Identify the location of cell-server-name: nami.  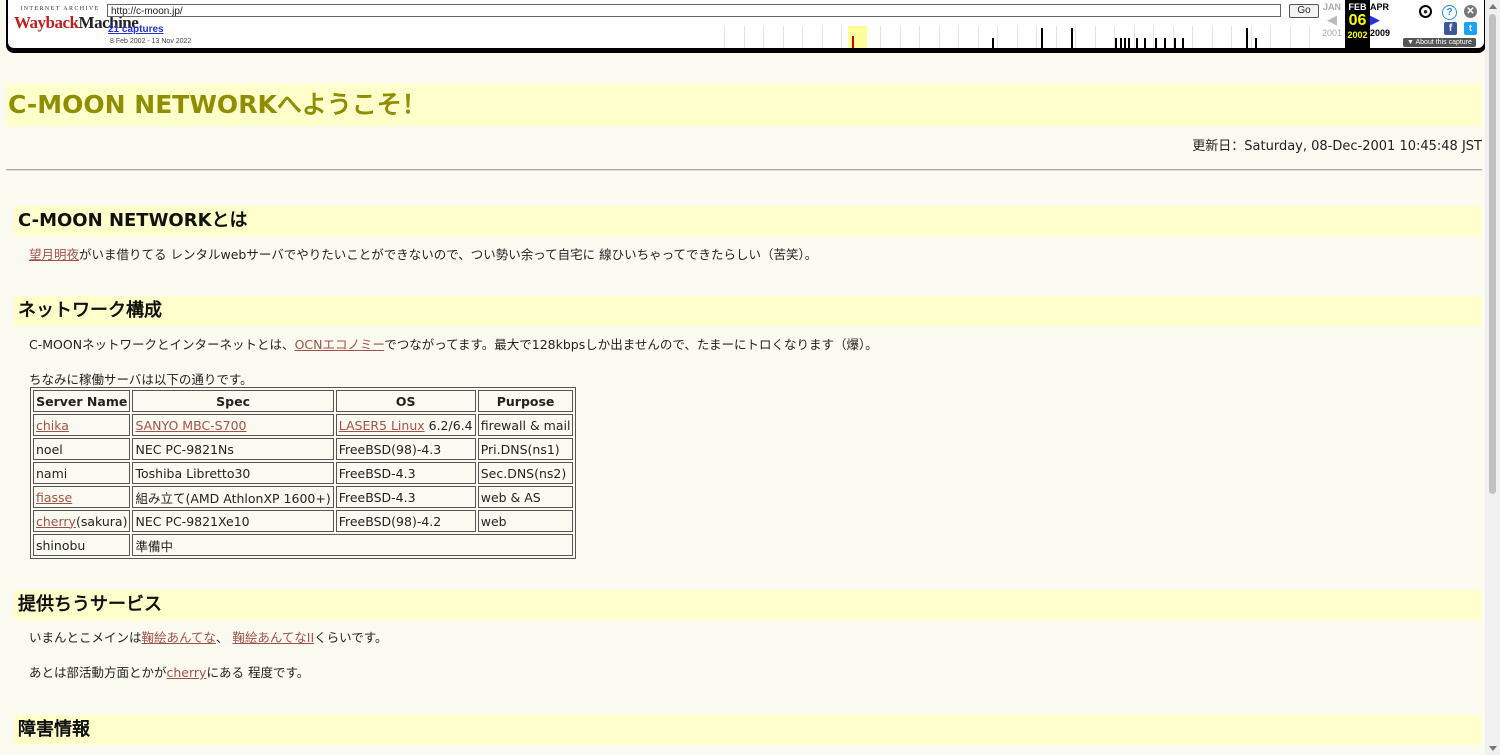
(82, 473).